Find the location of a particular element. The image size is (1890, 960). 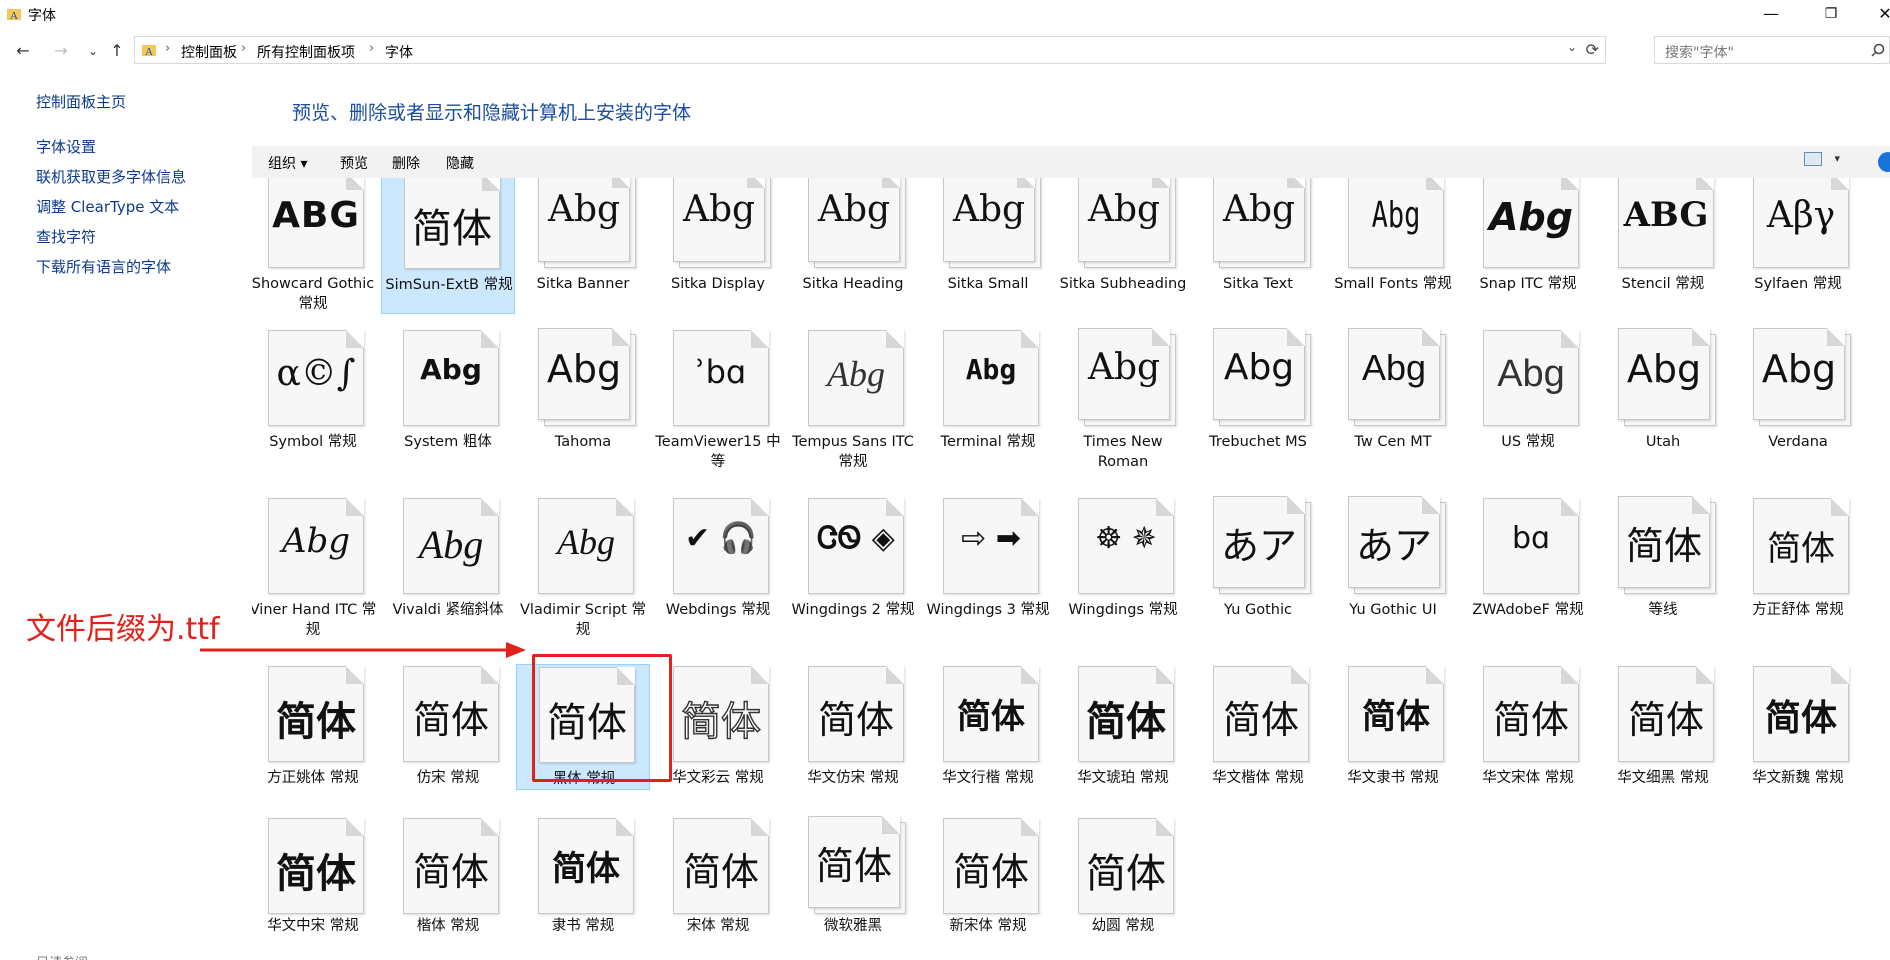

font-tile: Abg Small Fonts 常规 is located at coordinates (1393, 246).